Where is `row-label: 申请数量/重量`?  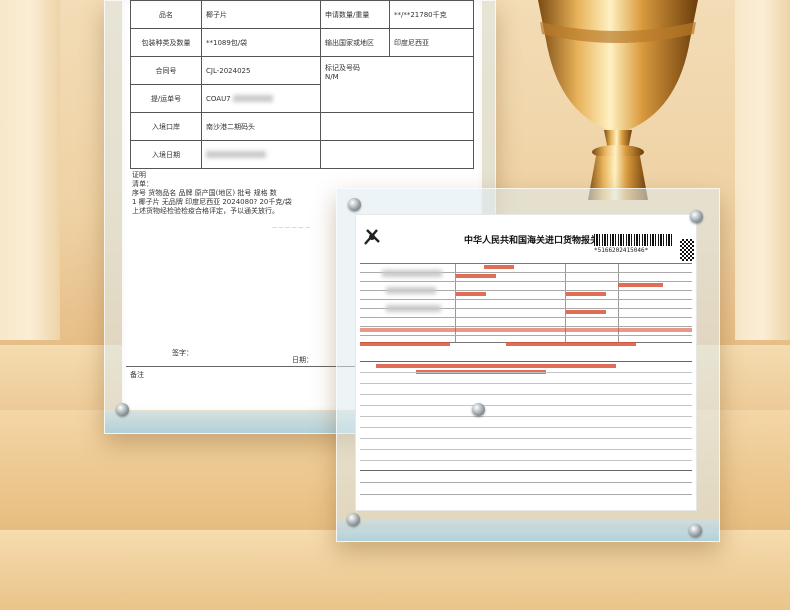 row-label: 申请数量/重量 is located at coordinates (355, 14).